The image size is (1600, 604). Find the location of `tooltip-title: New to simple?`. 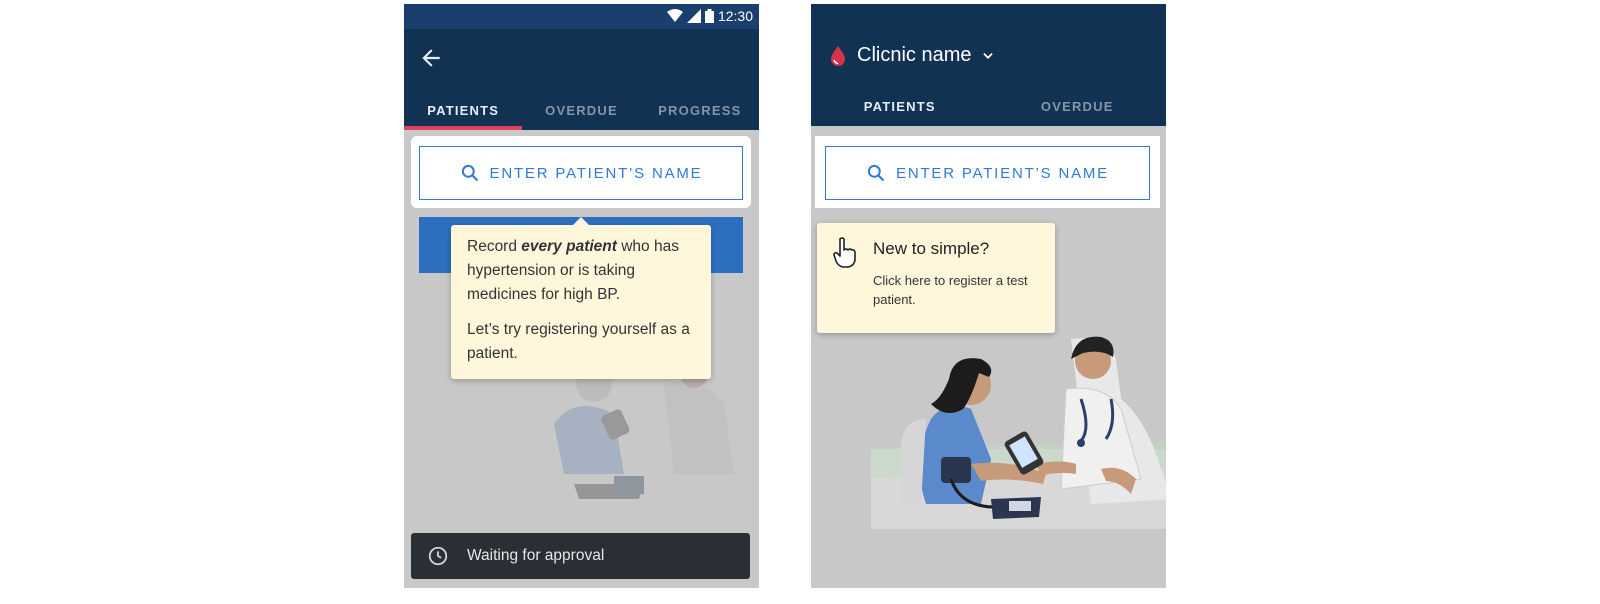

tooltip-title: New to simple? is located at coordinates (931, 248).